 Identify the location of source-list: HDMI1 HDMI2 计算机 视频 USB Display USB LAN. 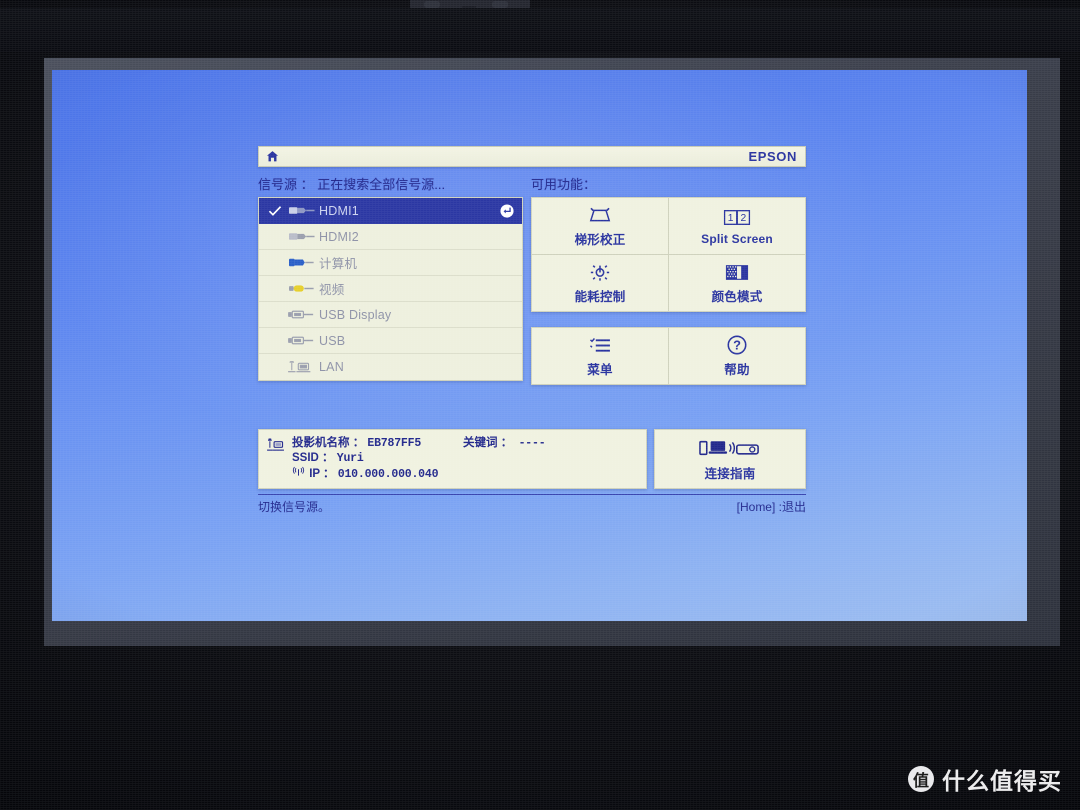
(390, 289).